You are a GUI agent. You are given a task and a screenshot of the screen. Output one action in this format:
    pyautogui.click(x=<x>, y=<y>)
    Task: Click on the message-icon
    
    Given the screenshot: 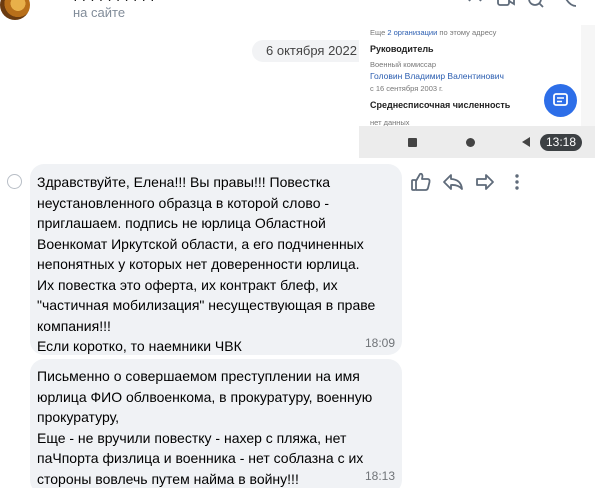 What is the action you would take?
    pyautogui.click(x=560, y=99)
    